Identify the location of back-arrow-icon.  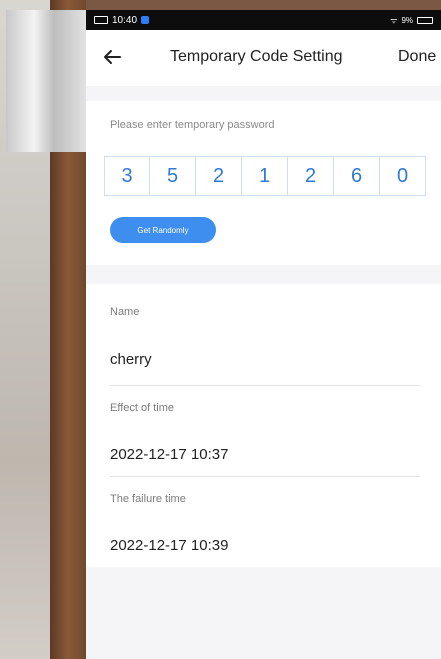
(112, 57).